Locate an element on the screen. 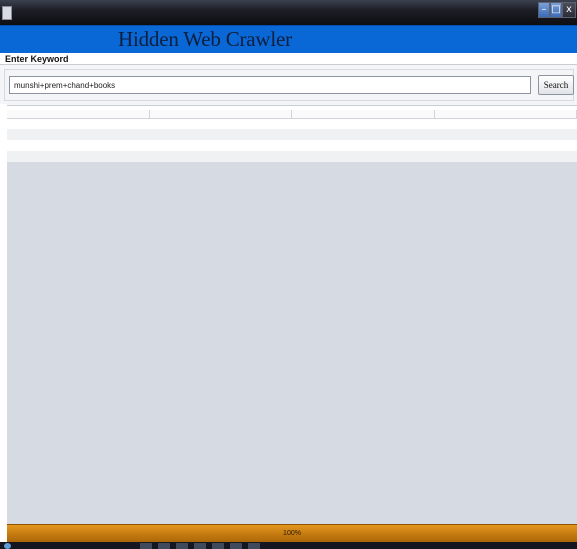 The width and height of the screenshot is (577, 549). minimize-button: – is located at coordinates (544, 10).